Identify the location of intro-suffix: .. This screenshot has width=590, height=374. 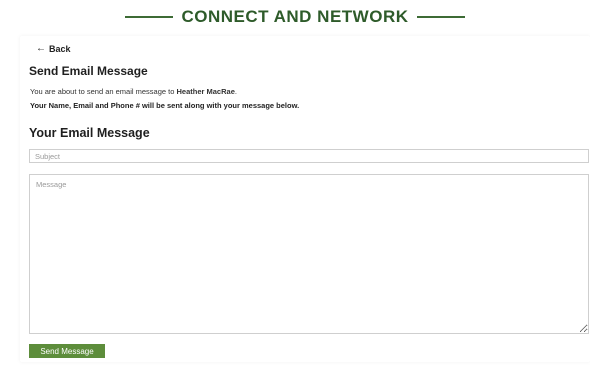
(235, 91).